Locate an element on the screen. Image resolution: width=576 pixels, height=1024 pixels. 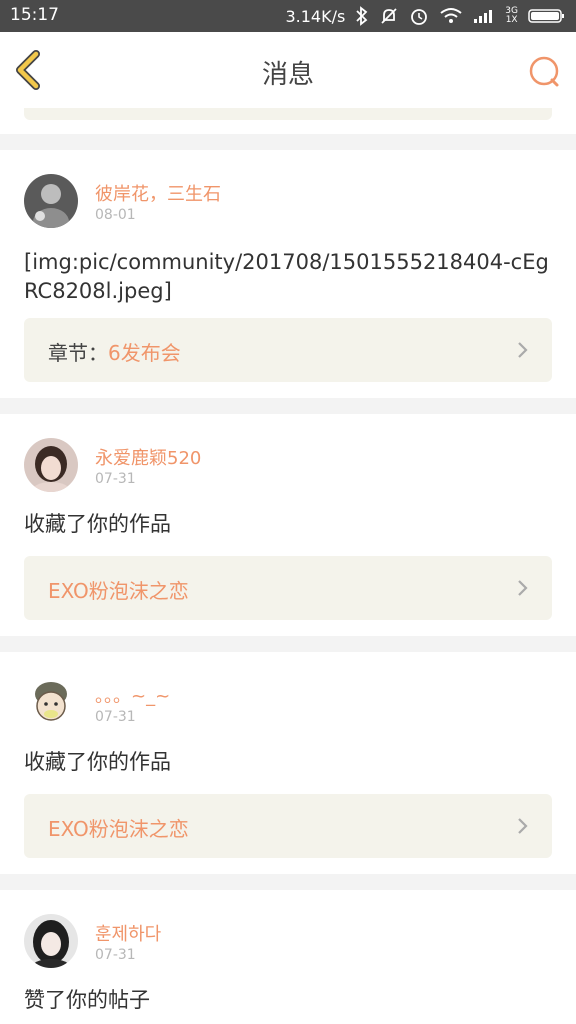
wifi-icon is located at coordinates (451, 16).